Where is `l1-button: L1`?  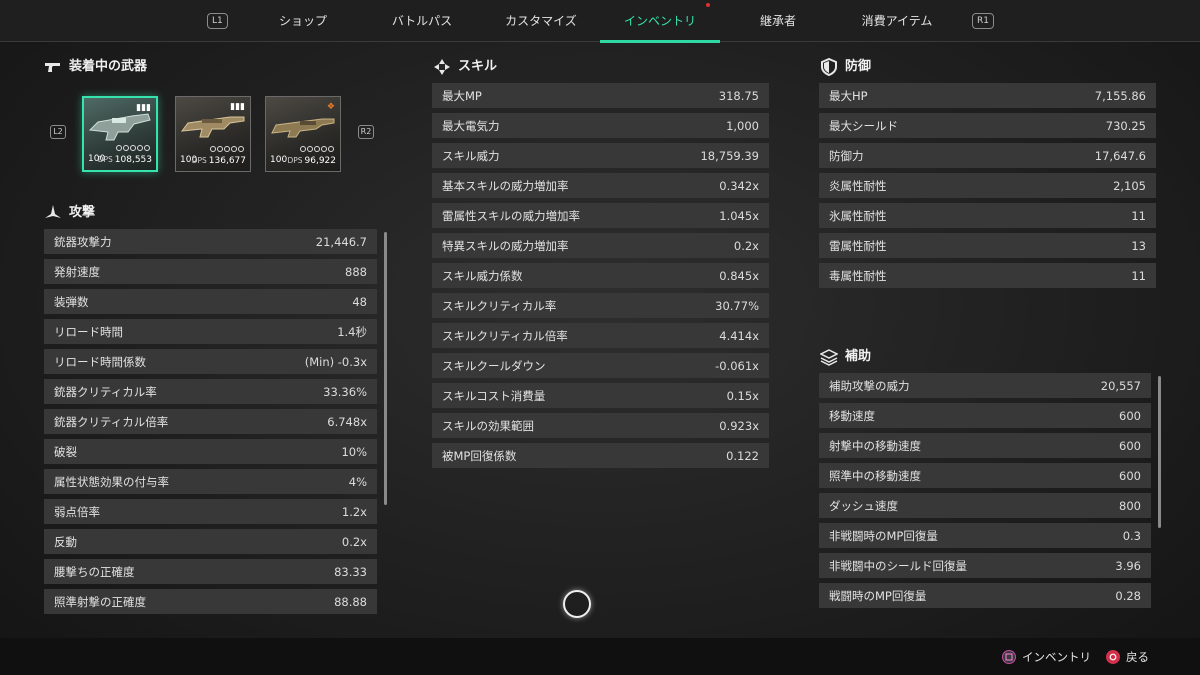
l1-button: L1 is located at coordinates (217, 21).